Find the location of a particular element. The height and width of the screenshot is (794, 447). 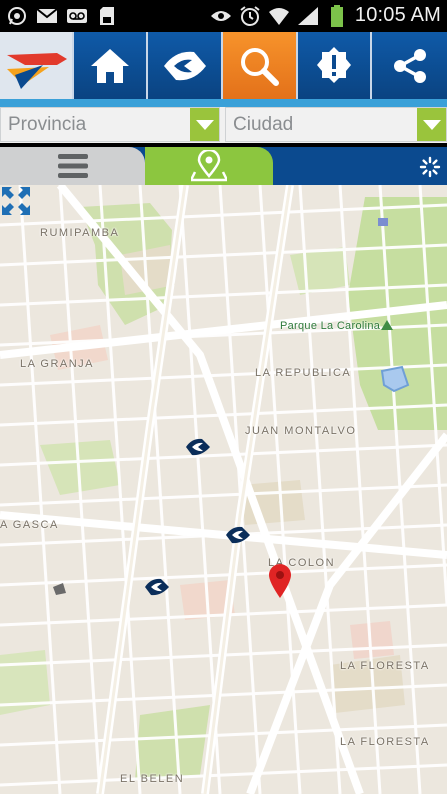

search-button is located at coordinates (260, 65).